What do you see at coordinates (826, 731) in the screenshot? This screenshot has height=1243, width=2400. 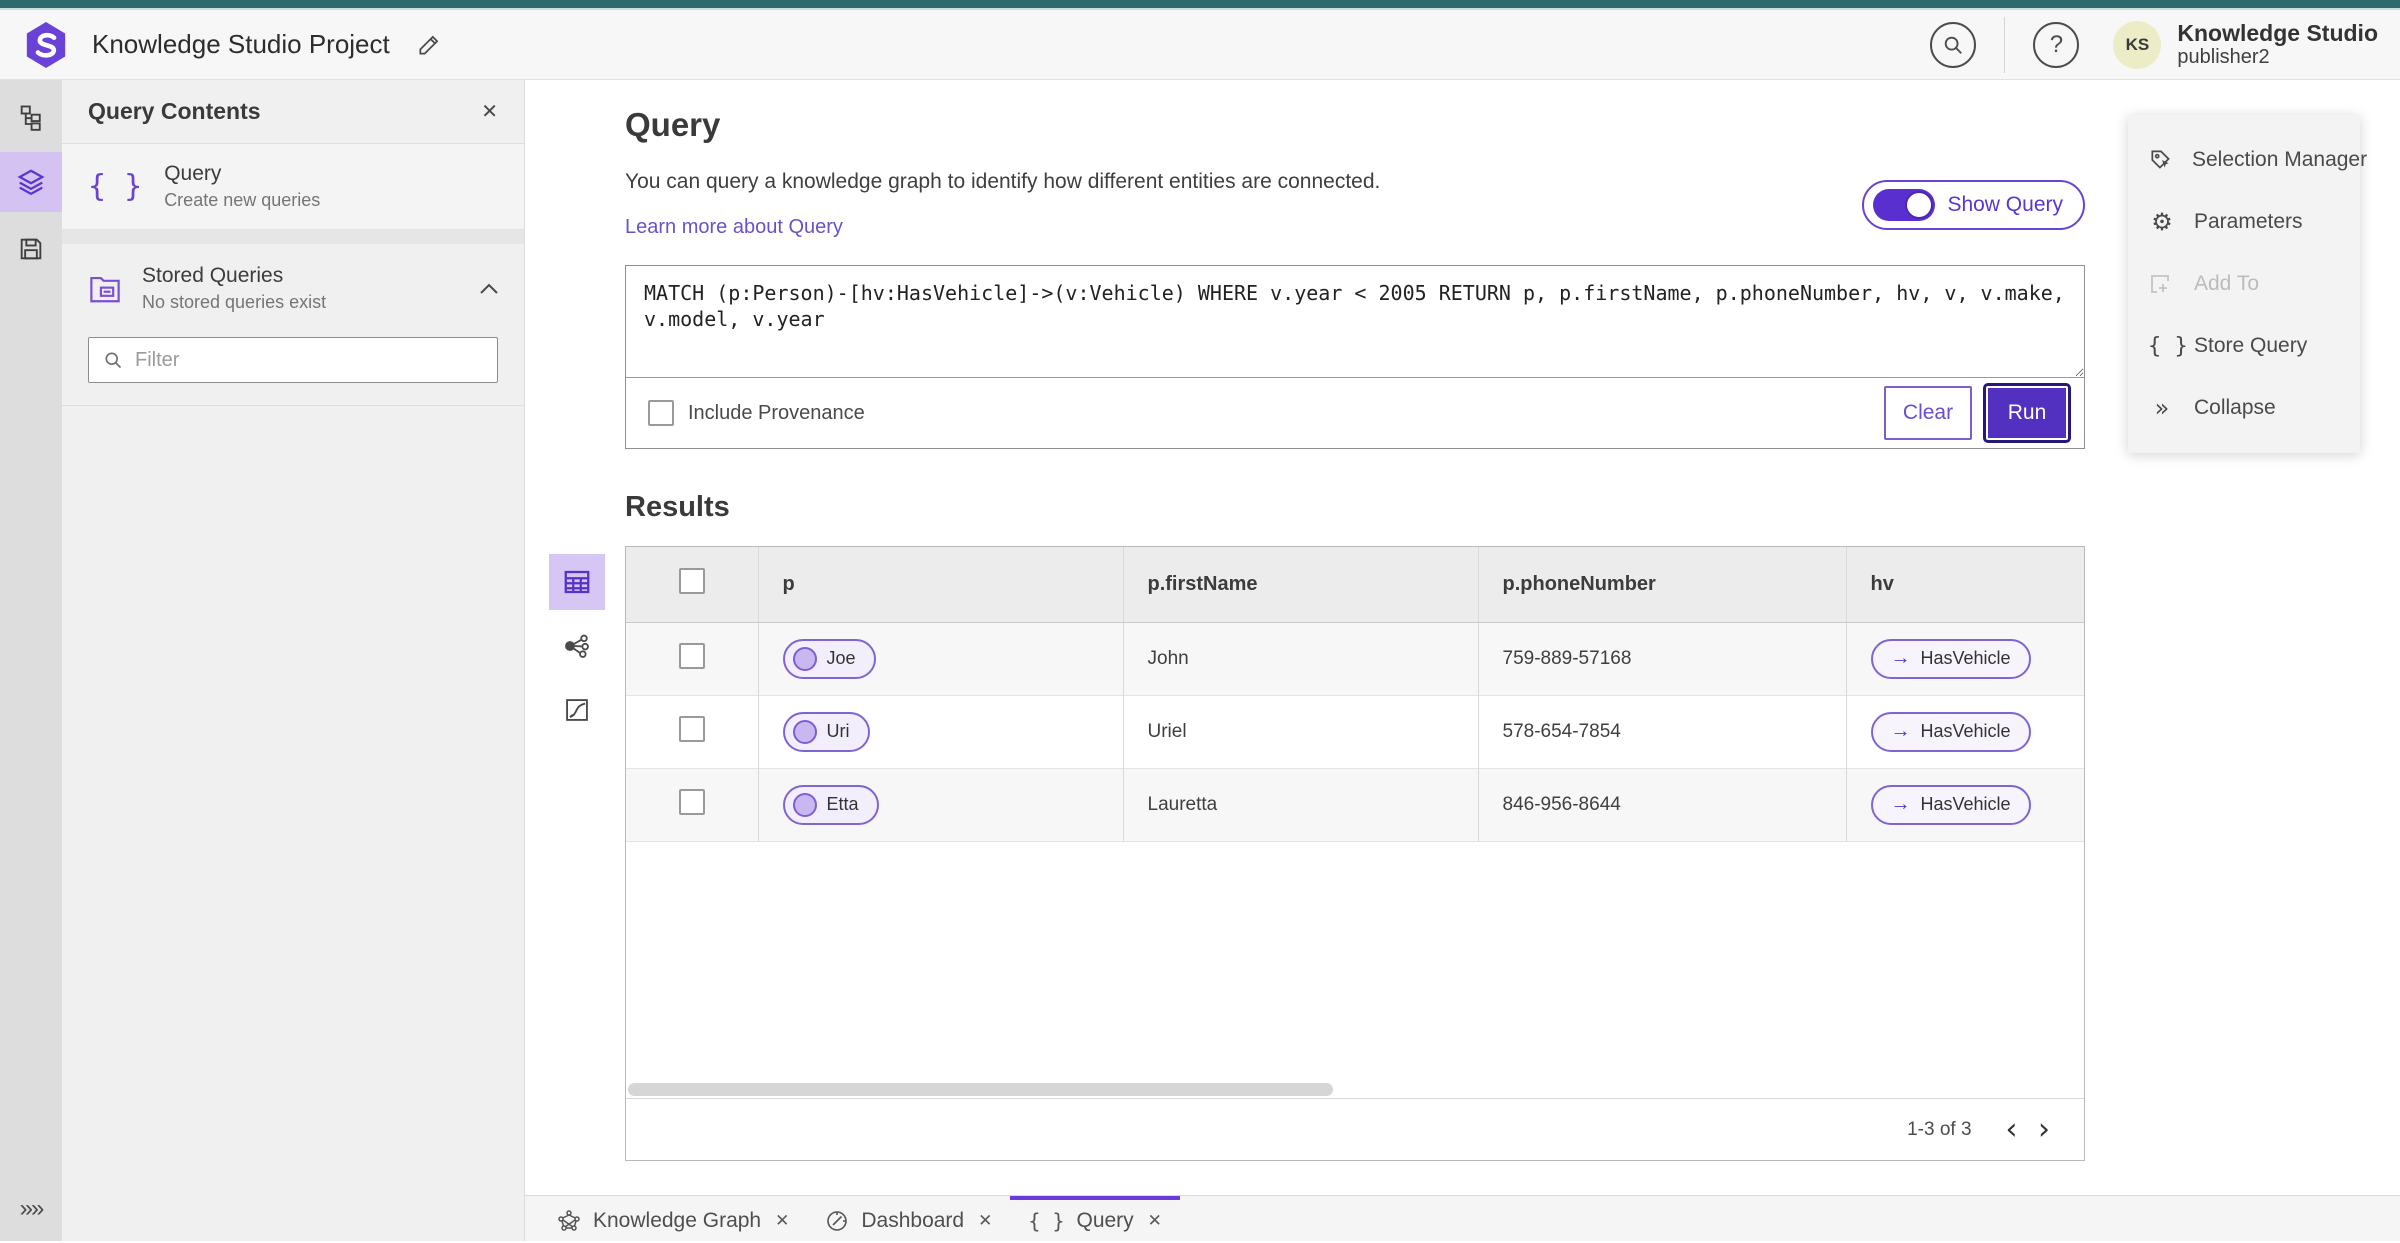 I see `node-pill: Uri` at bounding box center [826, 731].